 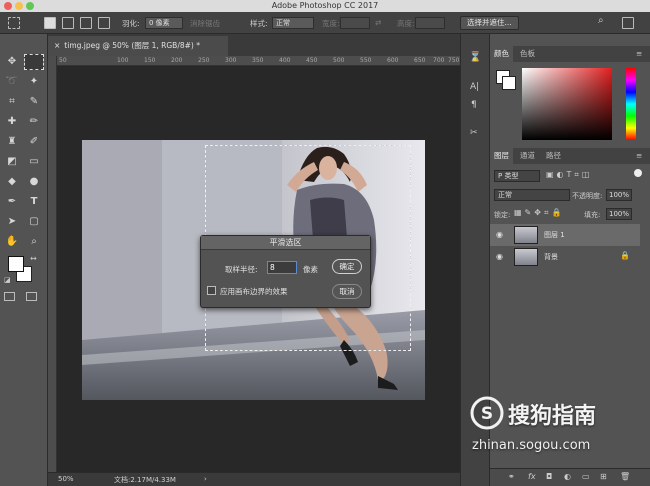 I want to click on filter-toggle-icon, so click(x=638, y=173).